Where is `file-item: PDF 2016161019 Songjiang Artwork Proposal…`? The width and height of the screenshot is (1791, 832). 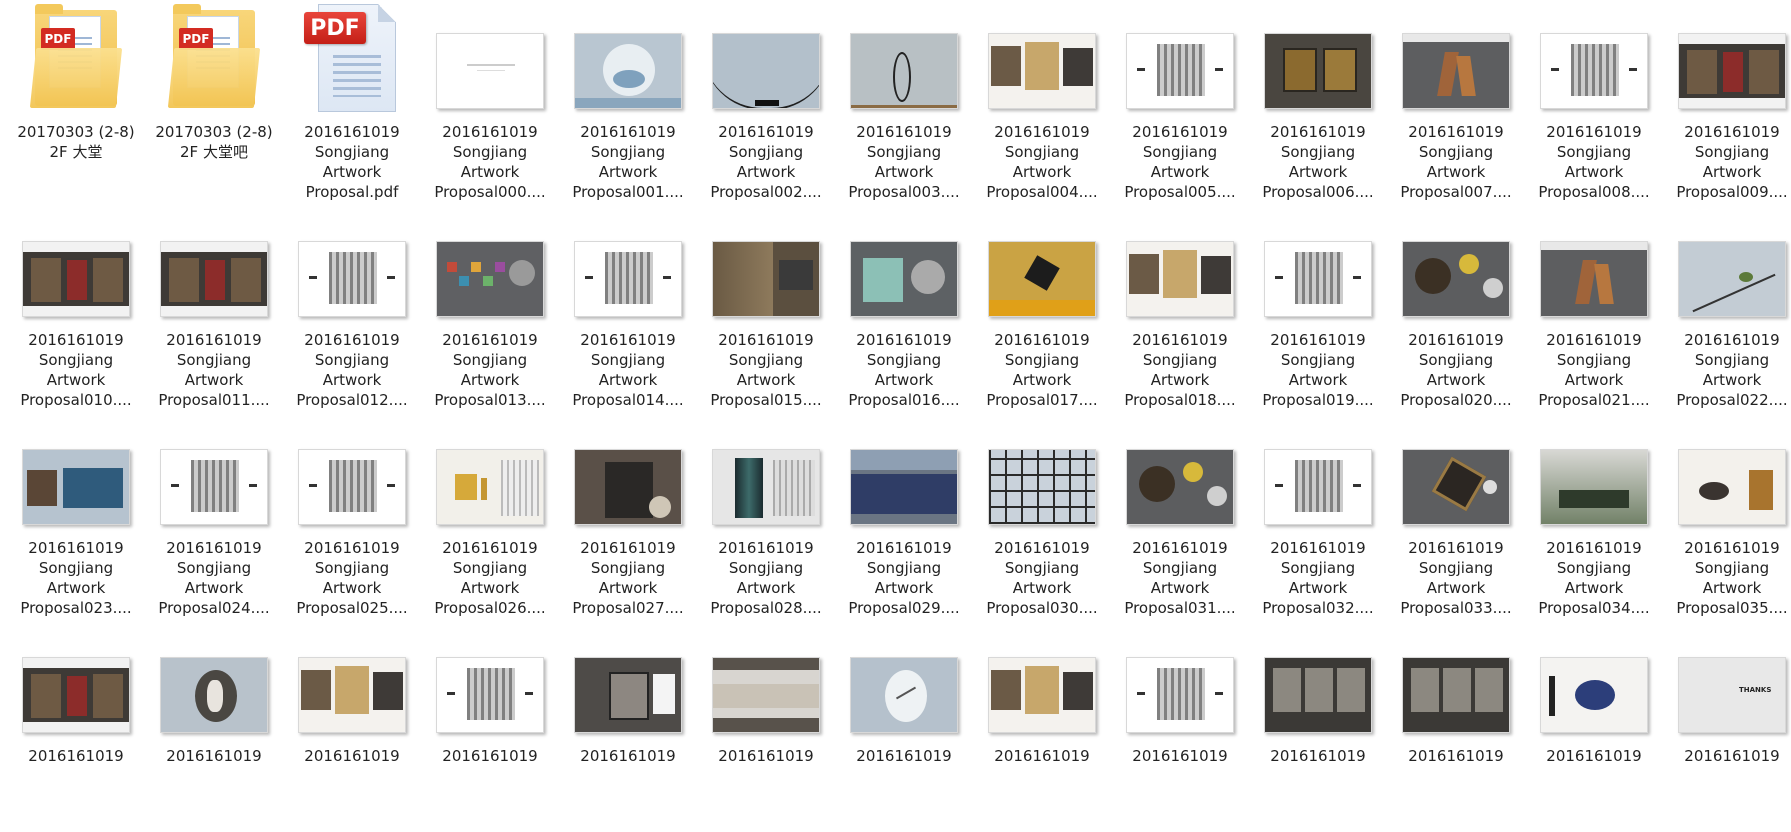
file-item: PDF 2016161019 Songjiang Artwork Proposal… is located at coordinates (352, 104).